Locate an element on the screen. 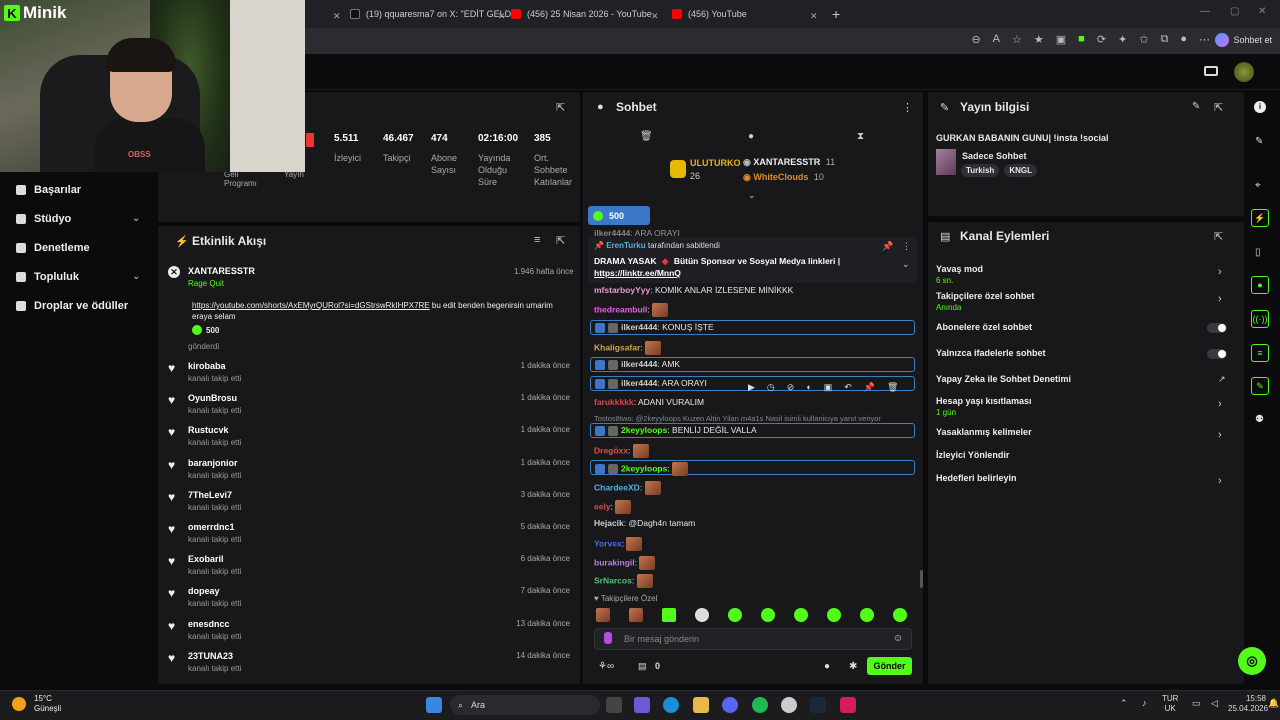  chat-username: ilker4444 is located at coordinates (639, 364).